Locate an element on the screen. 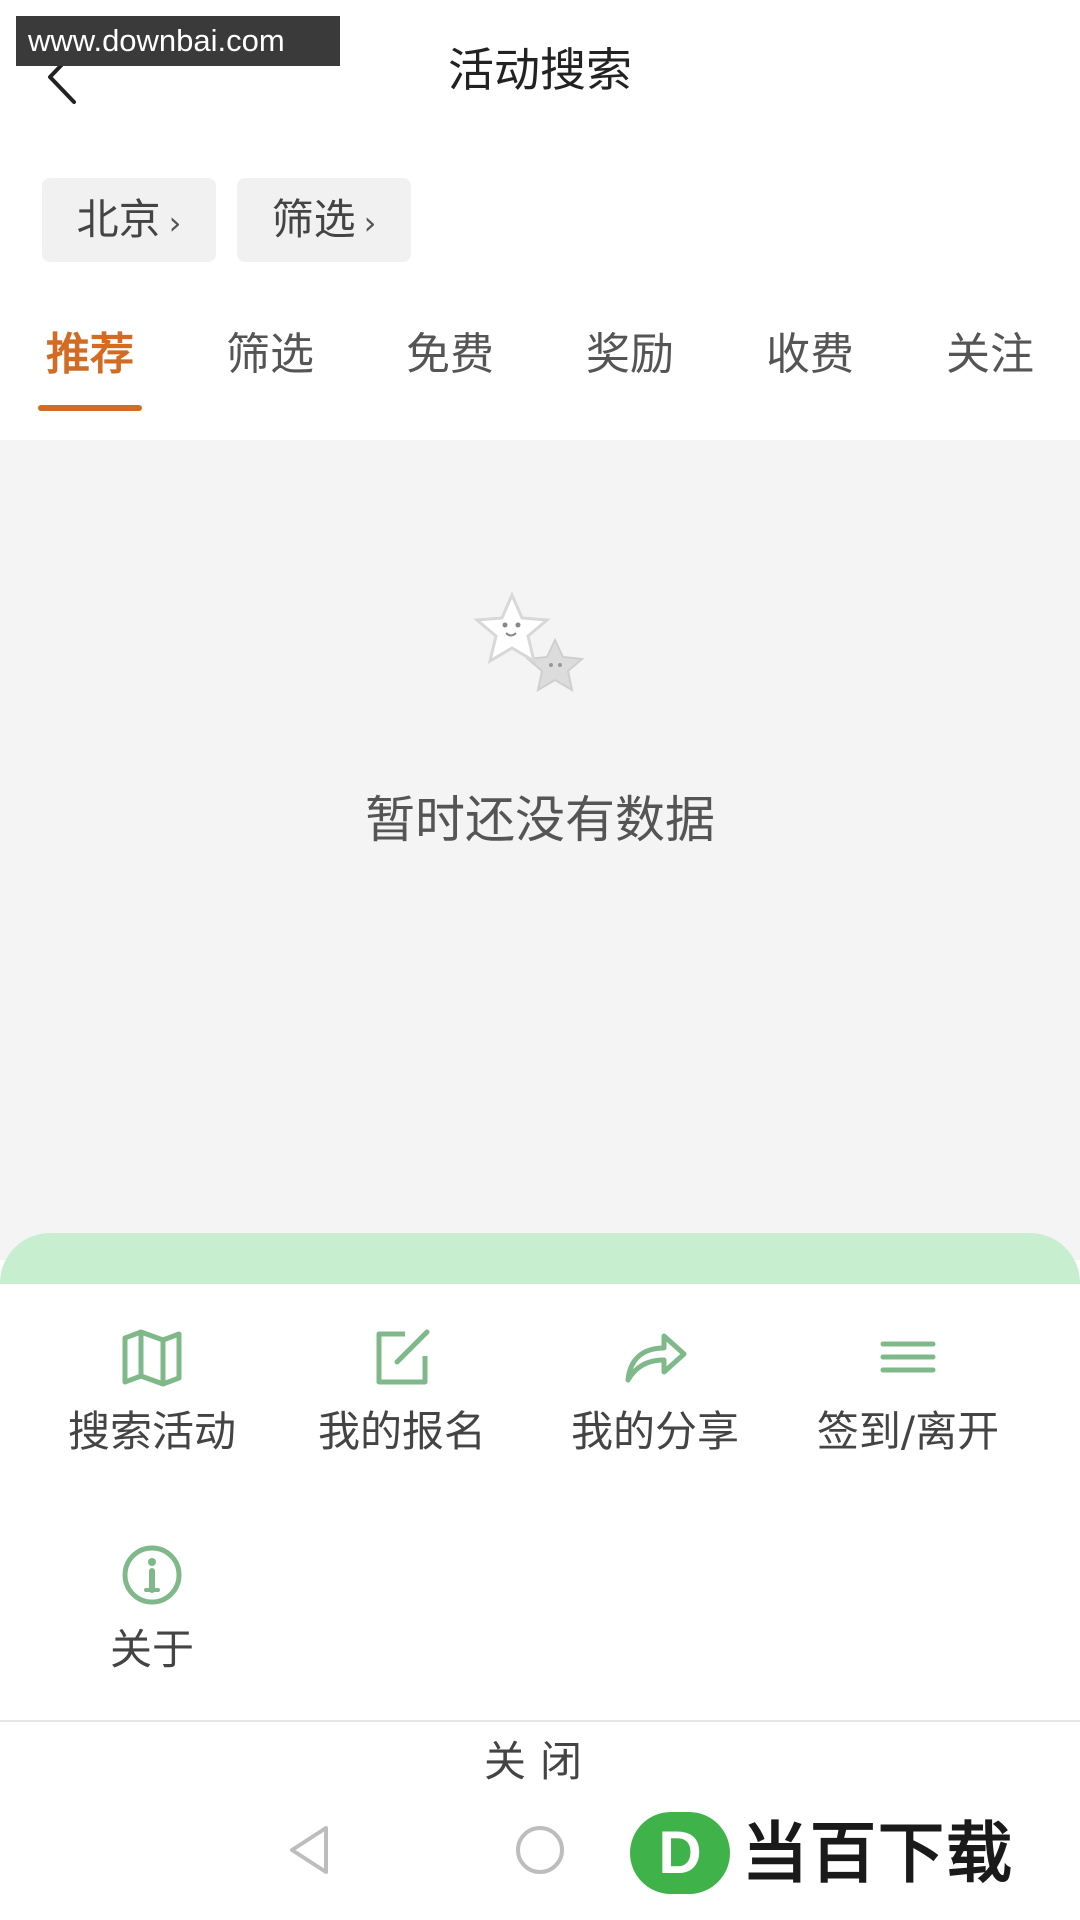 The image size is (1080, 1920). watermark: www.downbai.com is located at coordinates (178, 41).